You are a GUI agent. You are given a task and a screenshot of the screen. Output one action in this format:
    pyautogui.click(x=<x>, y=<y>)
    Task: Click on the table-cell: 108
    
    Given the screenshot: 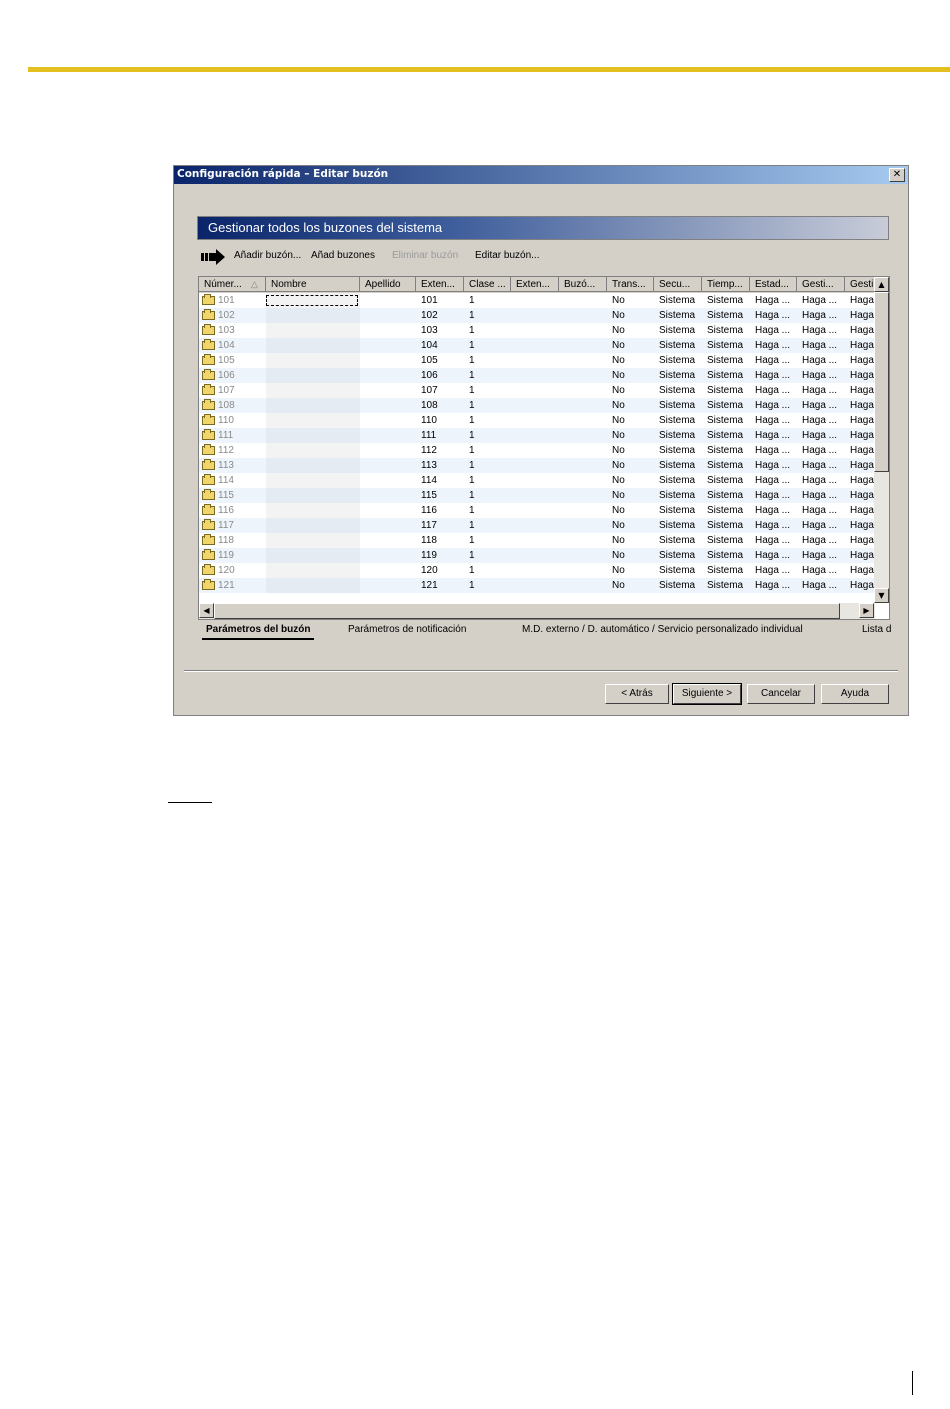 What is the action you would take?
    pyautogui.click(x=440, y=405)
    